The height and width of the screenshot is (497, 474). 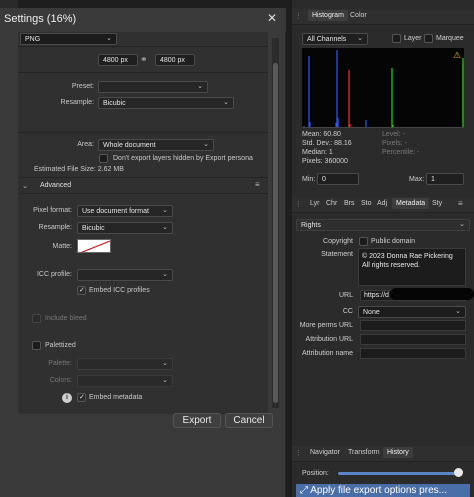 What do you see at coordinates (366, 203) in the screenshot?
I see `tab-stock: Sto` at bounding box center [366, 203].